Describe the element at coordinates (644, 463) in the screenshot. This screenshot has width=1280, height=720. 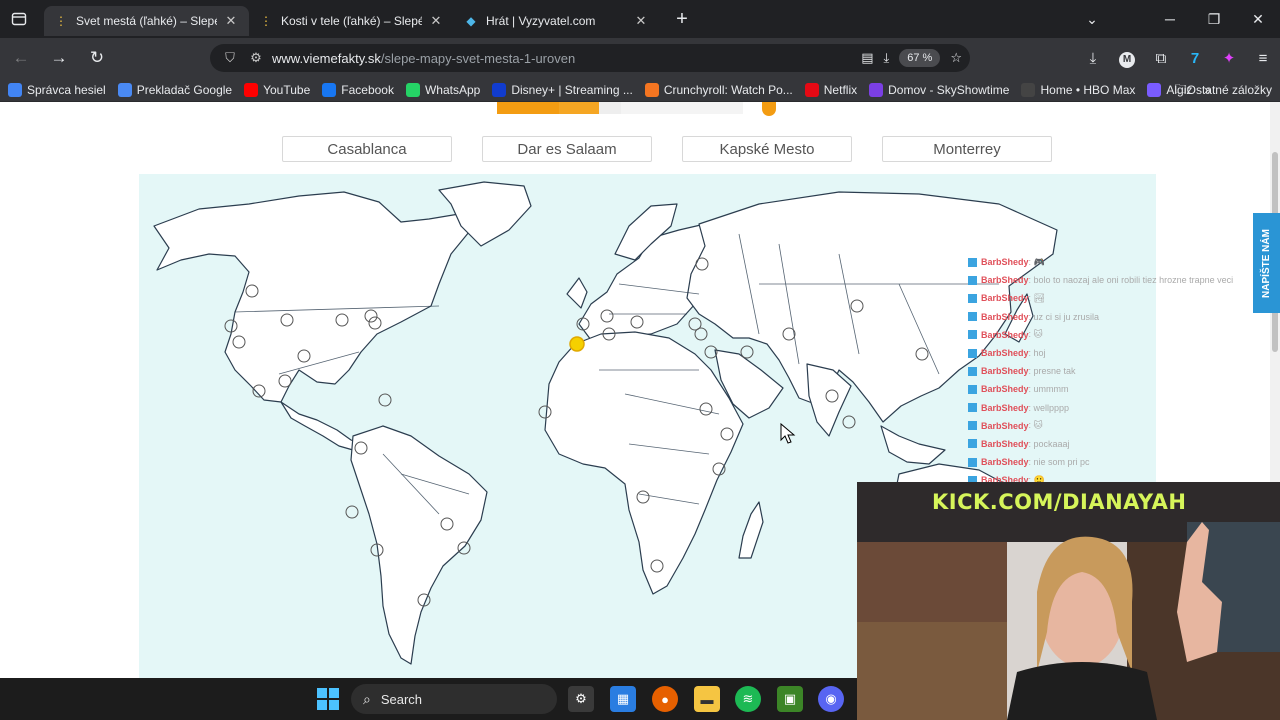
I see `africa-land` at that location.